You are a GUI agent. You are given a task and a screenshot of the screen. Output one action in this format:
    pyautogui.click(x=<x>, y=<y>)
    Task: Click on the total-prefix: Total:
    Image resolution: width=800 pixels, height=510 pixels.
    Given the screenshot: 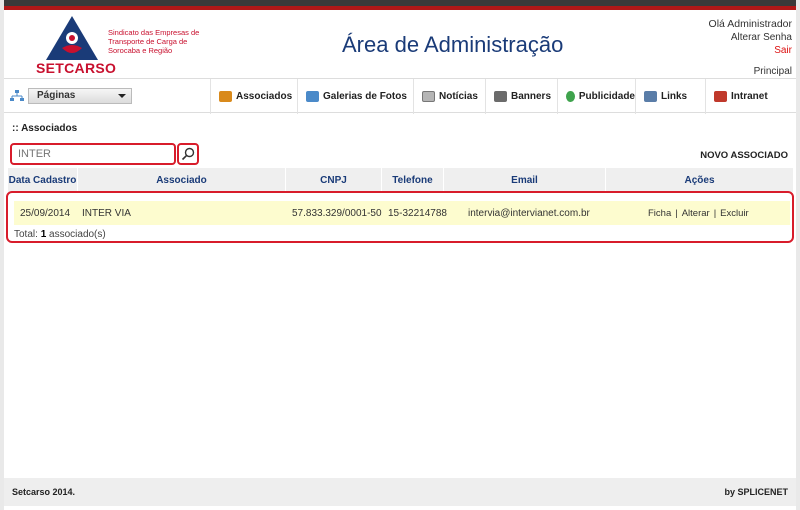 What is the action you would take?
    pyautogui.click(x=26, y=234)
    